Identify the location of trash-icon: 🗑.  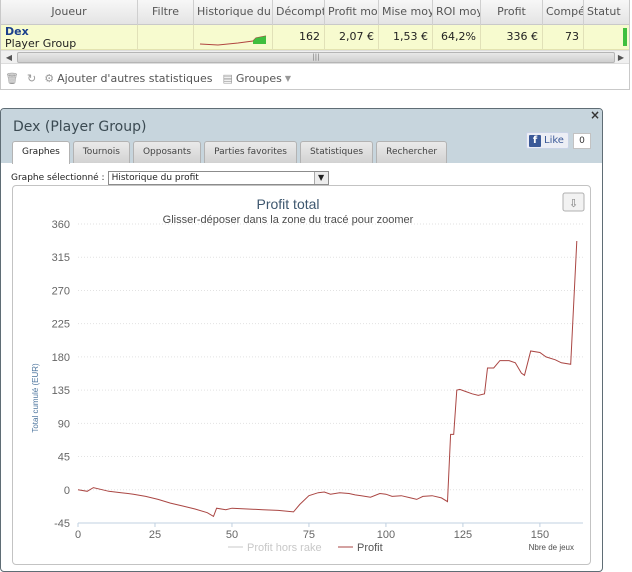
(12, 78).